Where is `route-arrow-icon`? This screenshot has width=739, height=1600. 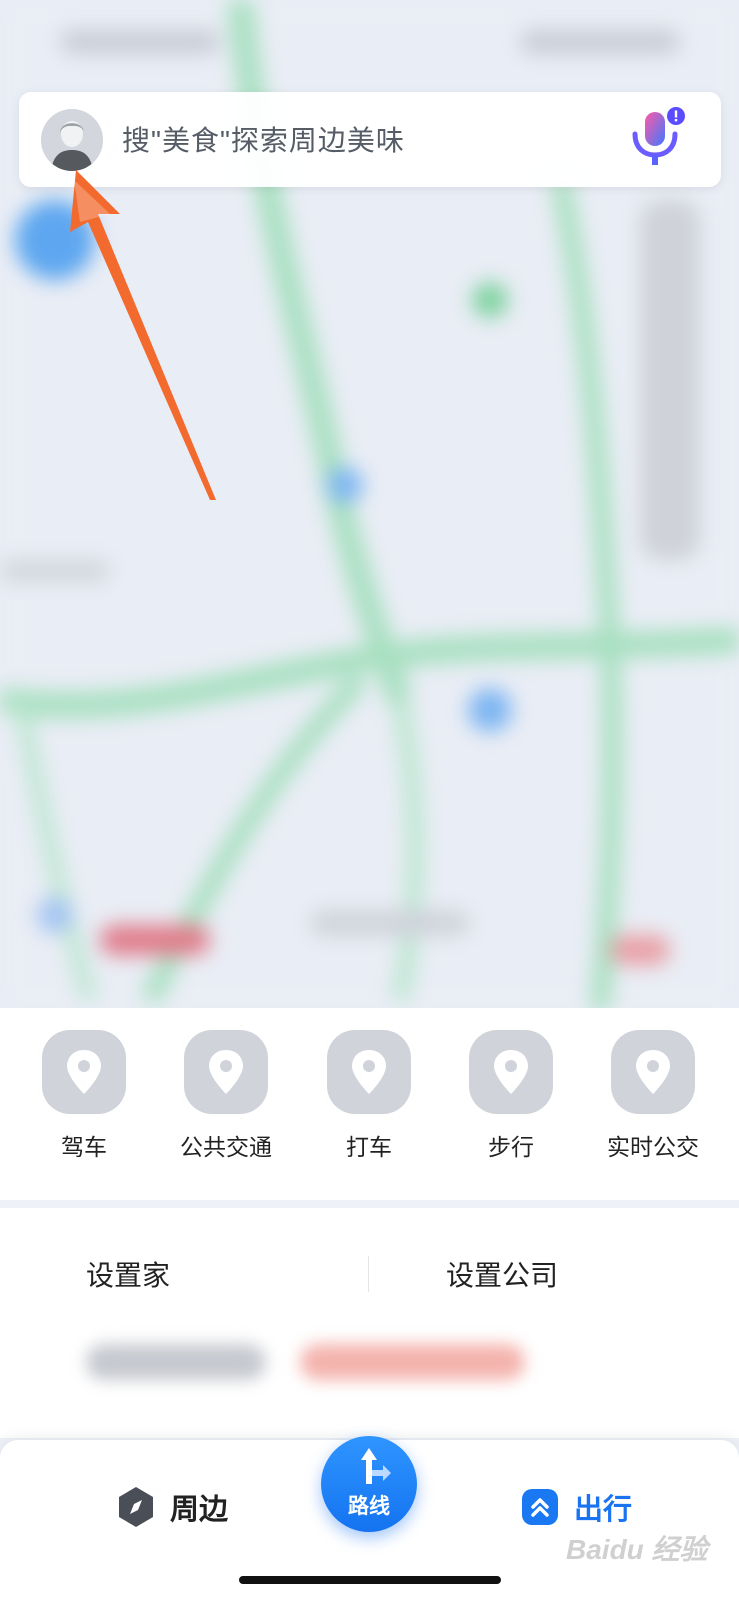 route-arrow-icon is located at coordinates (376, 1466).